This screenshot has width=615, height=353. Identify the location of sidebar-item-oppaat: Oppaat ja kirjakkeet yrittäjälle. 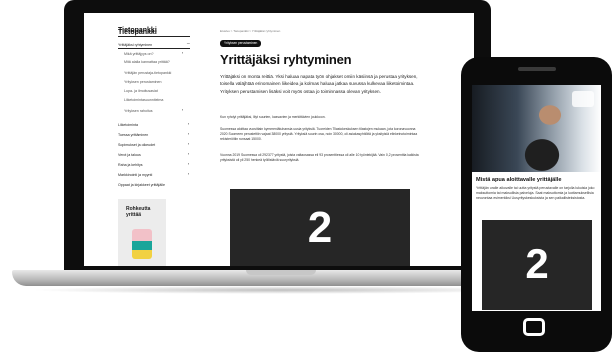
(154, 185).